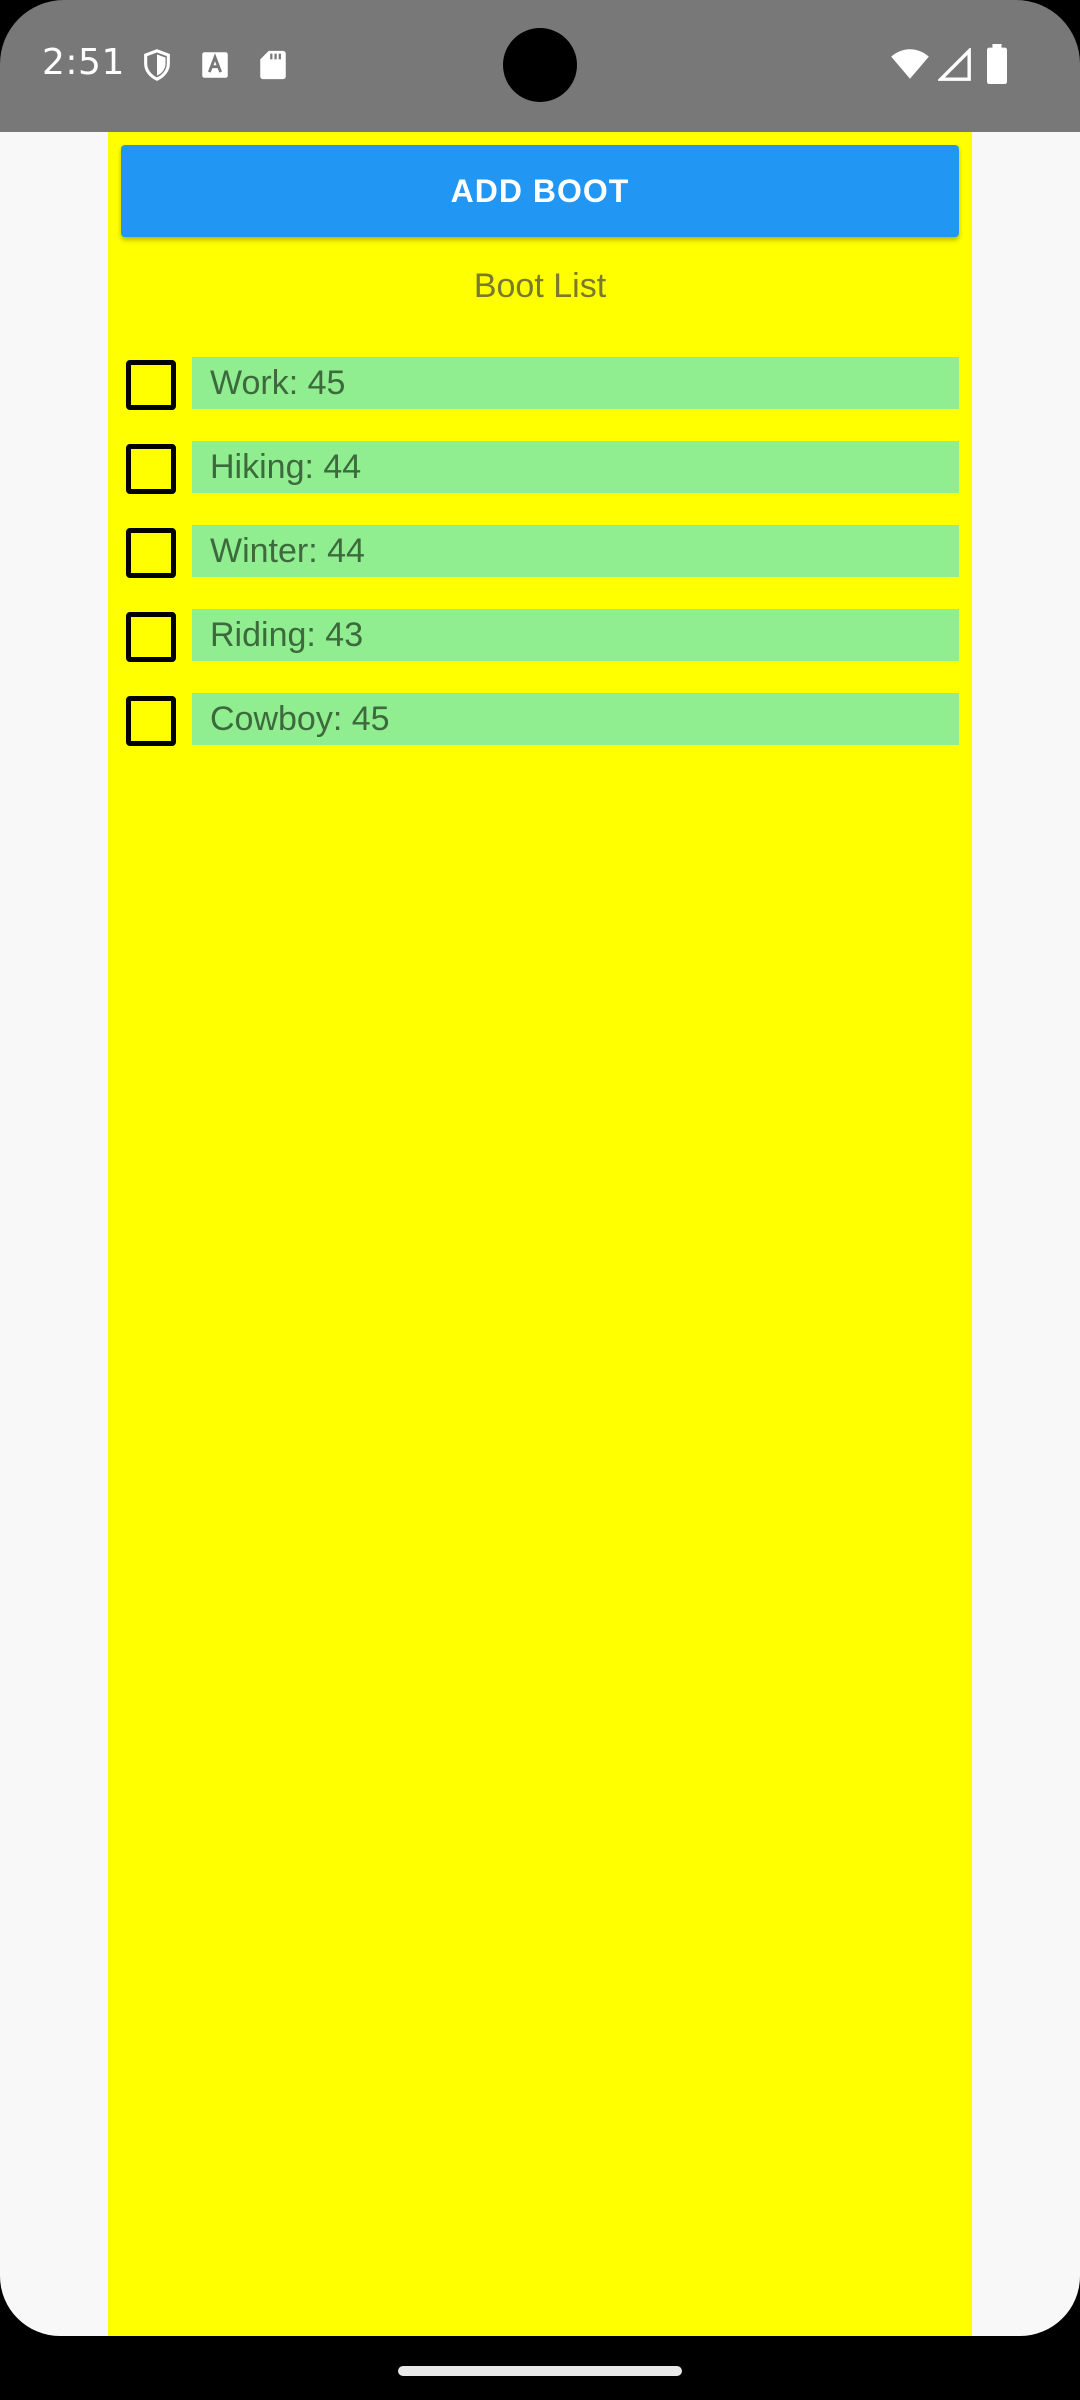 This screenshot has height=2400, width=1080. What do you see at coordinates (575, 383) in the screenshot?
I see `item-label: Work: 45` at bounding box center [575, 383].